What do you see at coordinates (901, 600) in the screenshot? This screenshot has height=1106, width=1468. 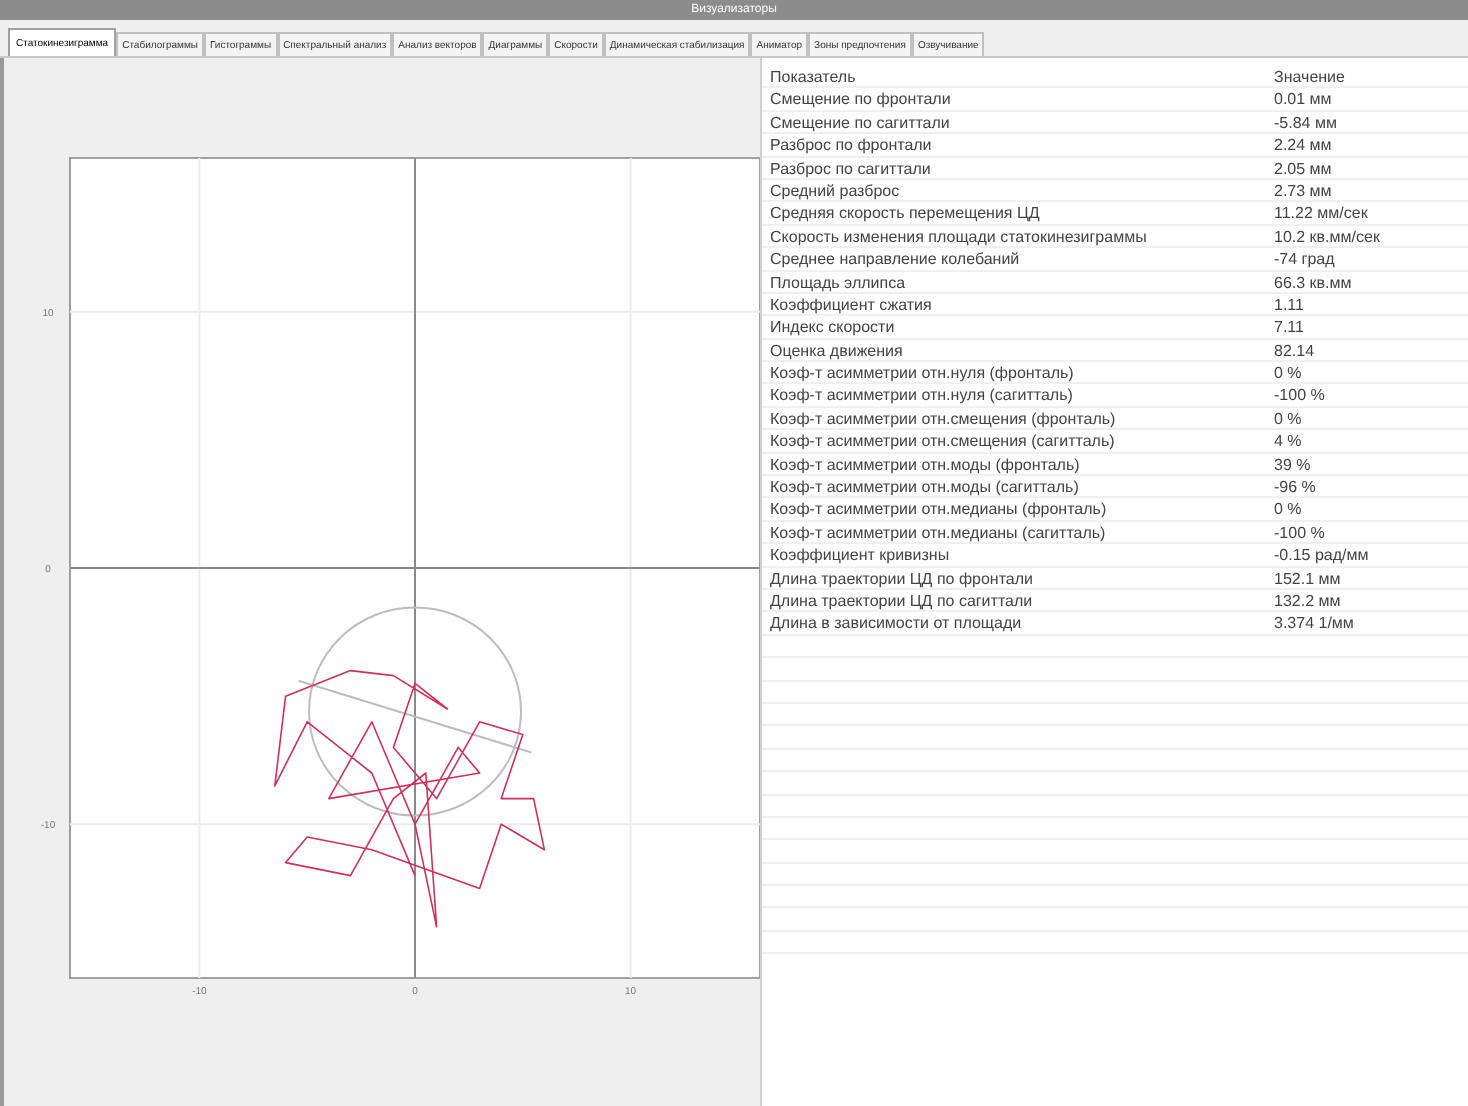 I see `table-cell-text: Длина траектории ЦД по сагиттали` at bounding box center [901, 600].